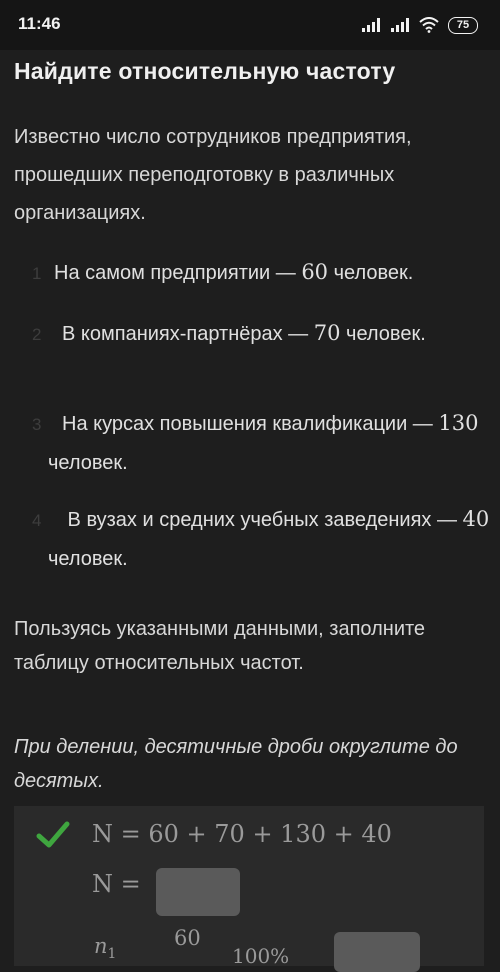  Describe the element at coordinates (101, 946) in the screenshot. I see `formula-n1-letter: n` at that location.